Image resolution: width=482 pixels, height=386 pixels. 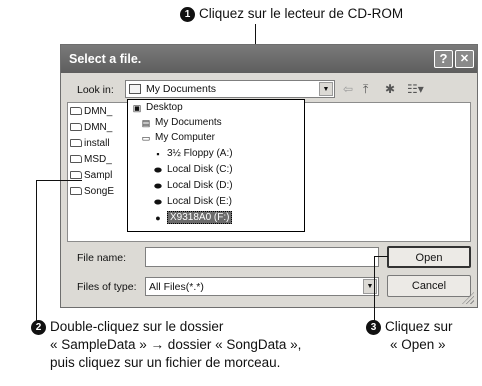 I want to click on view-menu-icon: ☷▾, so click(x=415, y=89).